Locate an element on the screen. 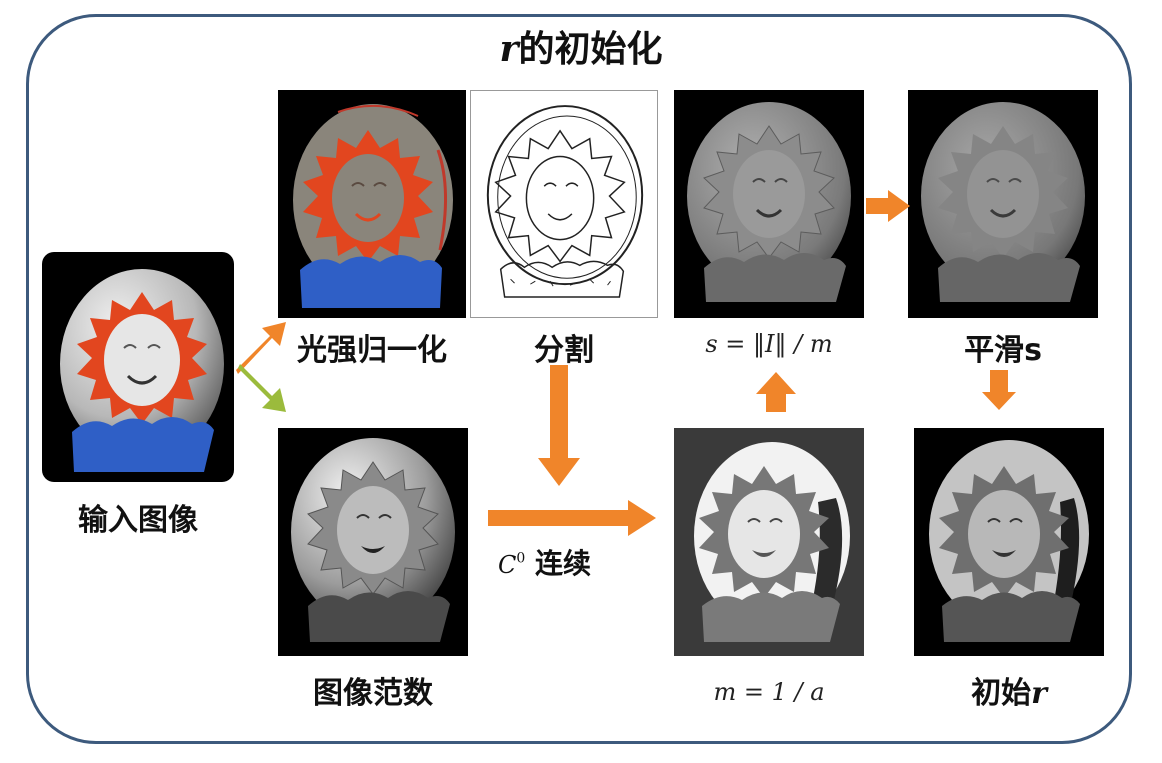  arrow-smooth-to-initial-r is located at coordinates (999, 390).